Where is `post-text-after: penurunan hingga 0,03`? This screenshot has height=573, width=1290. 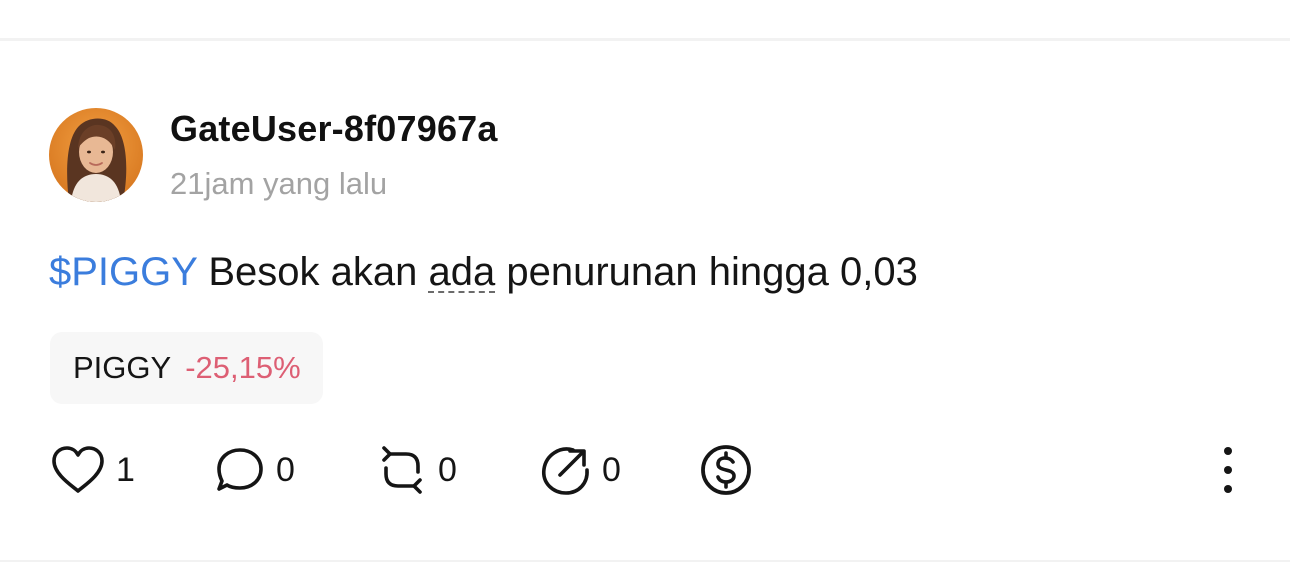
post-text-after: penurunan hingga 0,03 is located at coordinates (706, 272).